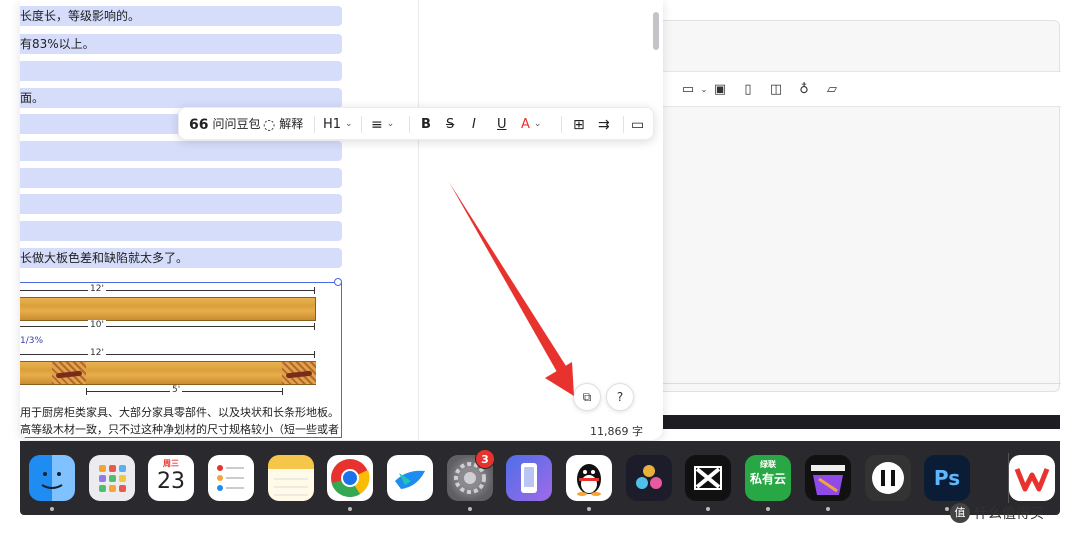  What do you see at coordinates (768, 464) in the screenshot?
I see `ugreen-brand: 绿联` at bounding box center [768, 464].